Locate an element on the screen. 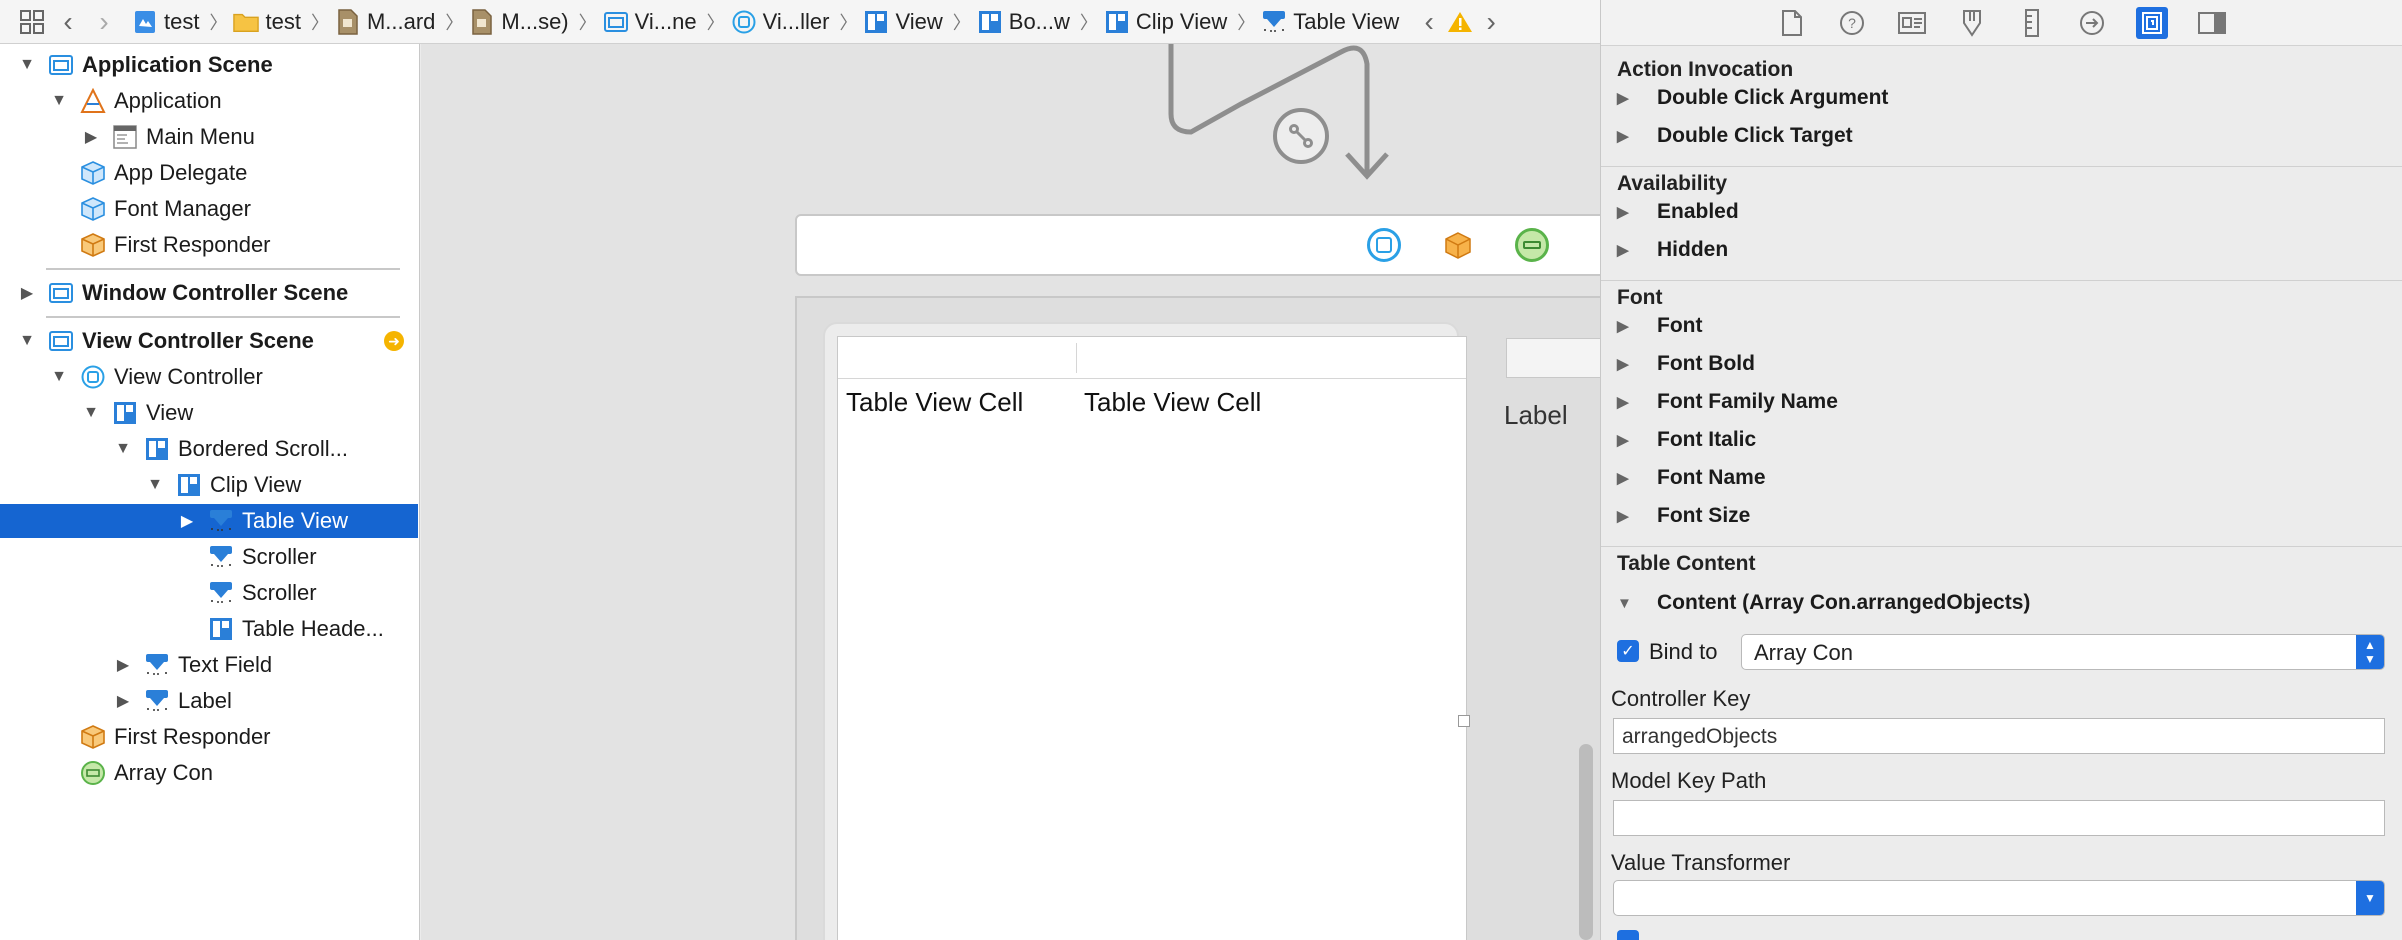 This screenshot has height=940, width=2402. outline-row: ▶ Table View is located at coordinates (209, 521).